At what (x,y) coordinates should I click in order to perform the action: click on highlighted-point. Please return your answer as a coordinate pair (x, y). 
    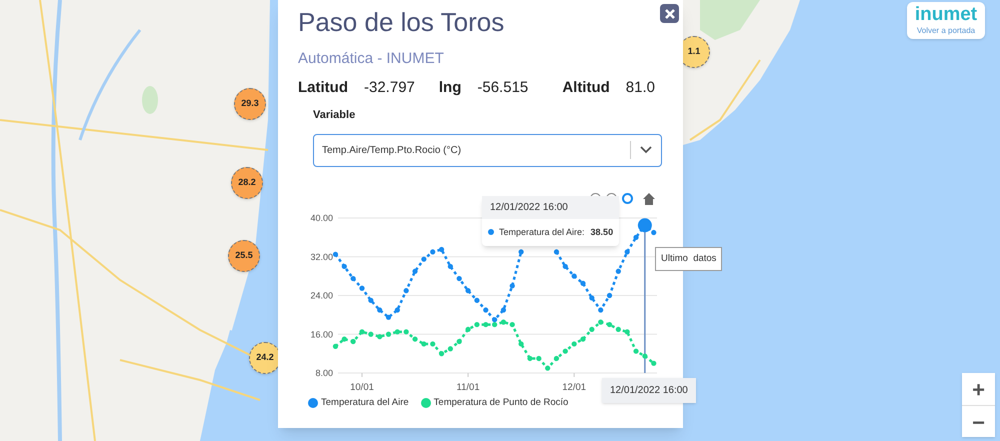
    Looking at the image, I should click on (645, 225).